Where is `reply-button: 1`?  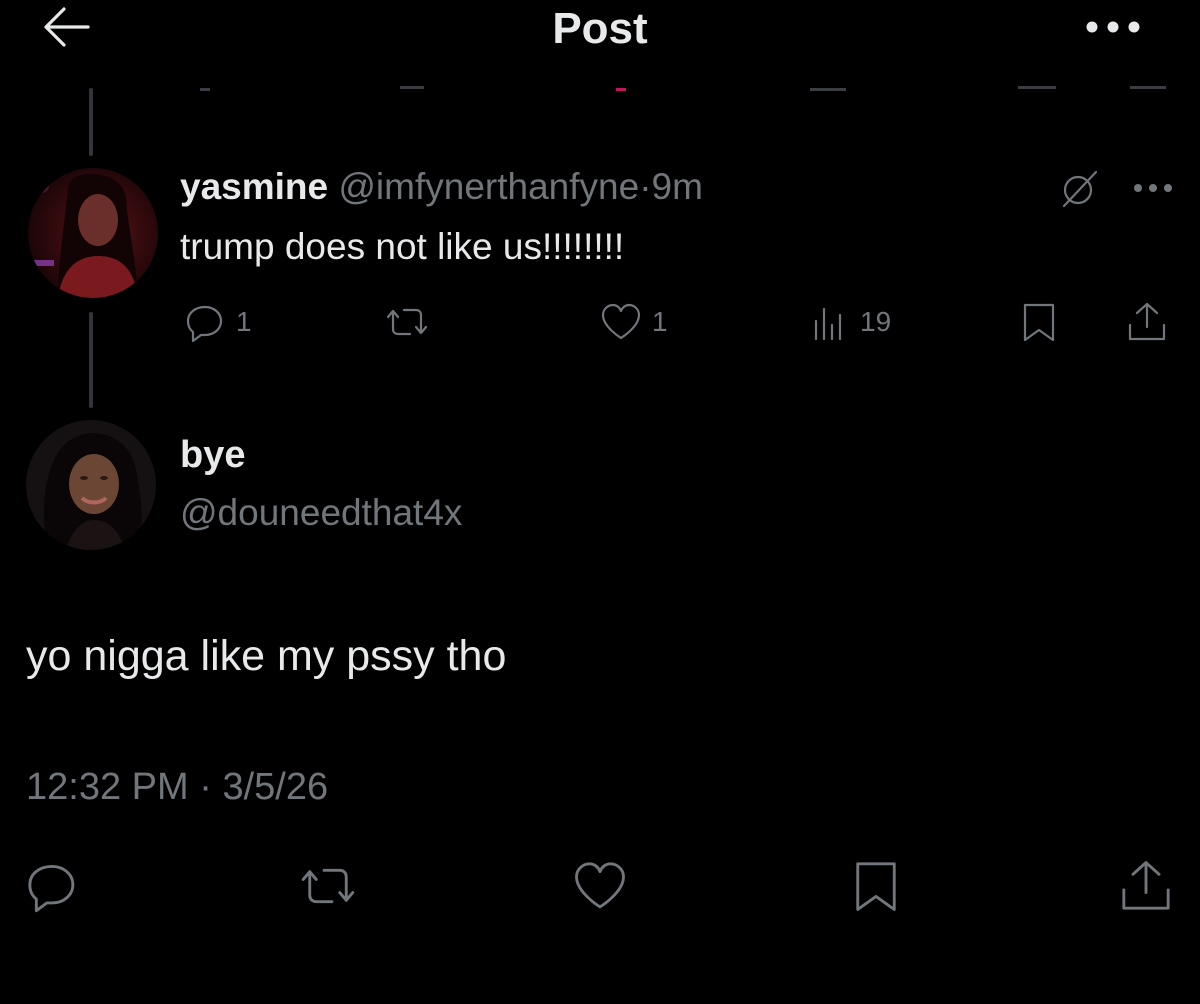 reply-button: 1 is located at coordinates (217, 322).